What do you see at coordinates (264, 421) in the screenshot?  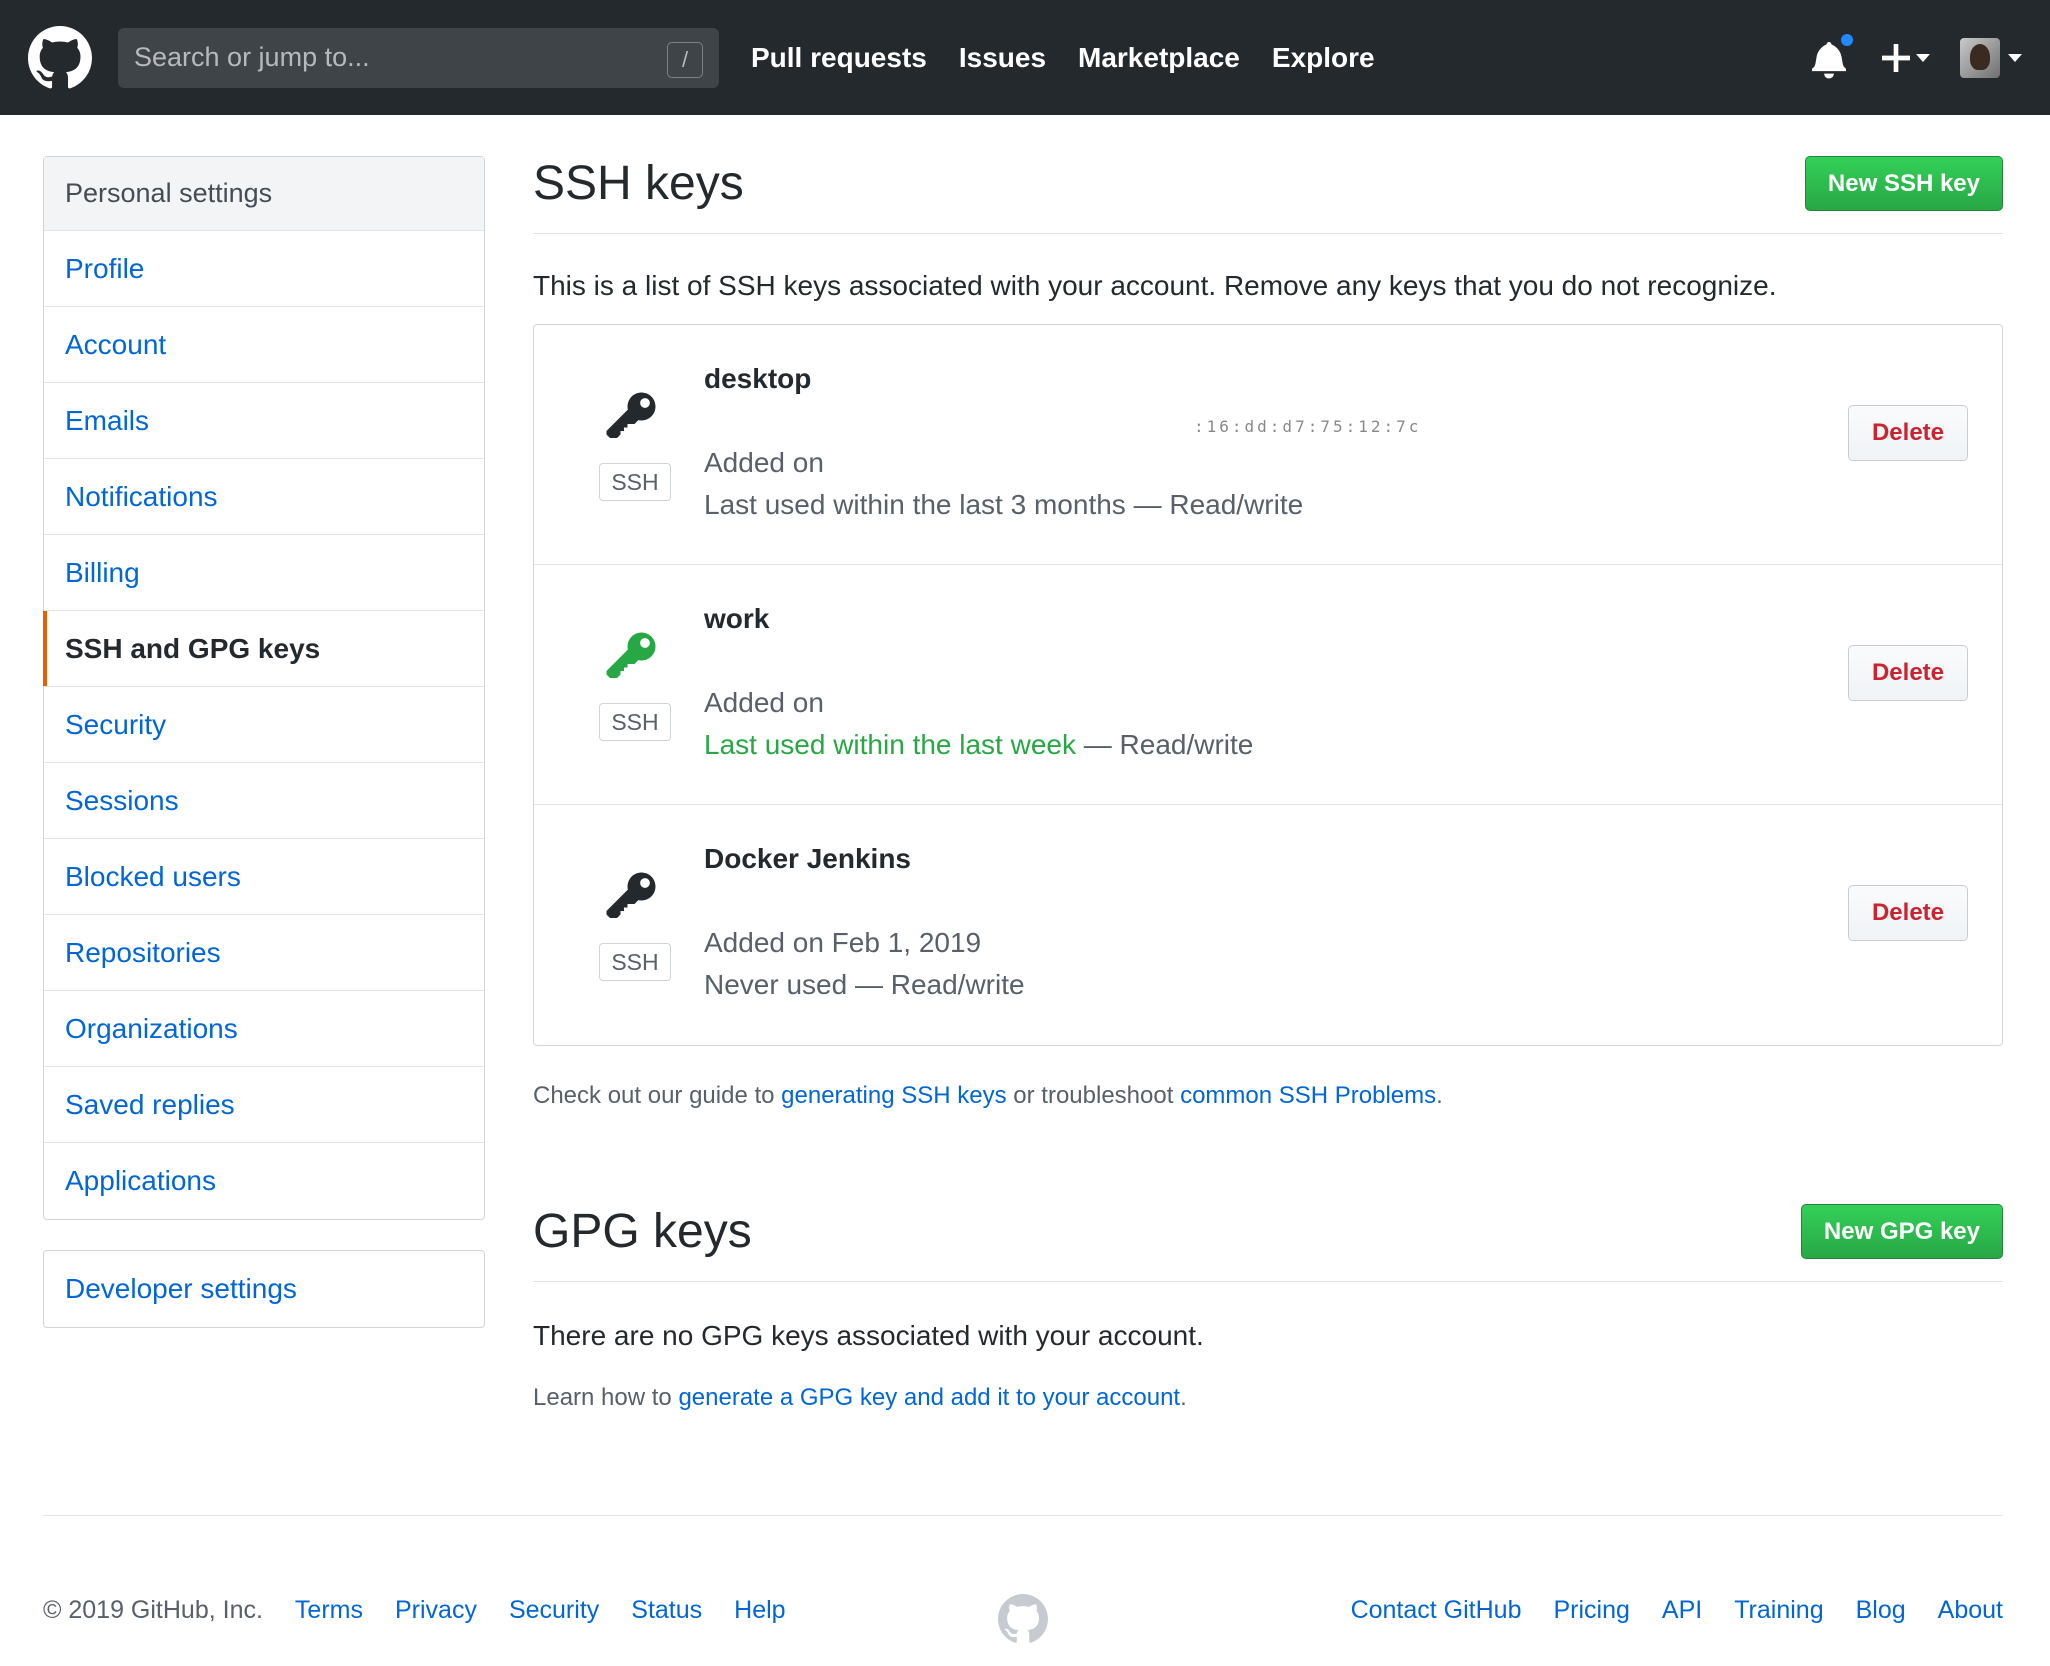 I see `sidebar-item-emails: Emails` at bounding box center [264, 421].